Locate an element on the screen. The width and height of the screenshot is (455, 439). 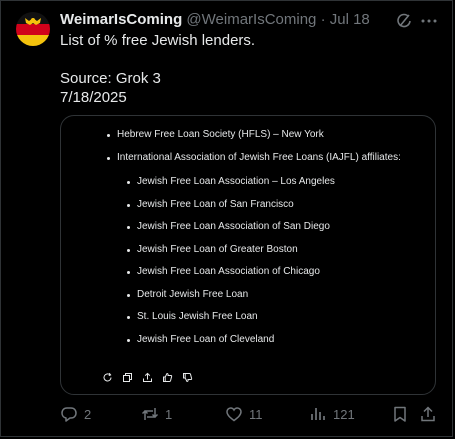
upload-icon is located at coordinates (428, 414).